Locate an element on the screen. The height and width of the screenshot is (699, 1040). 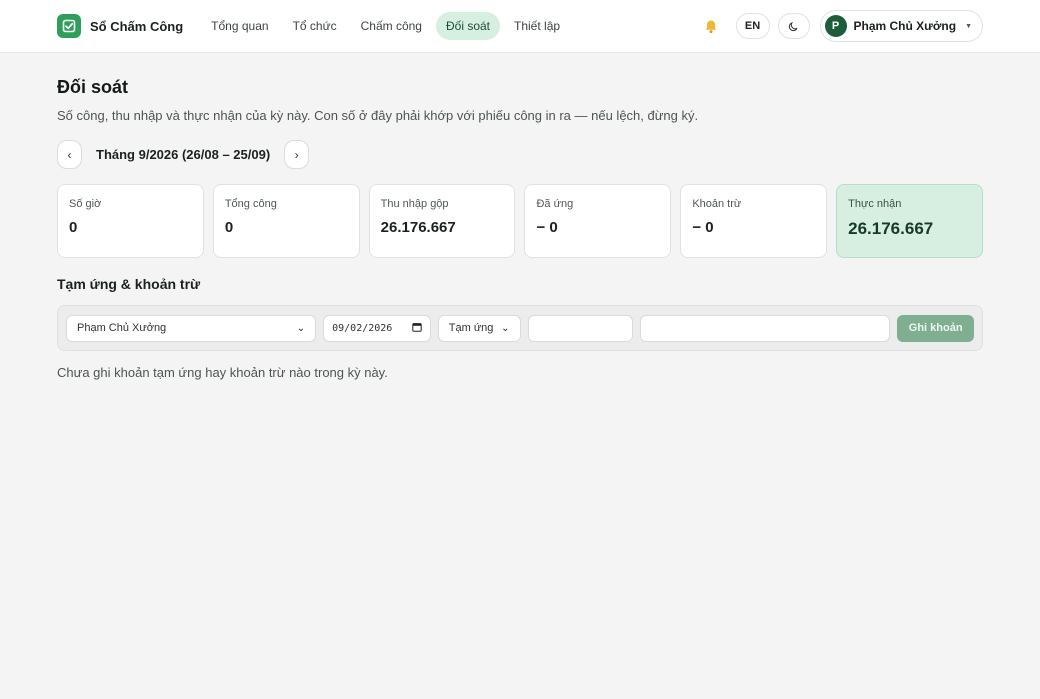
caret-down-icon: ▼ is located at coordinates (968, 26).